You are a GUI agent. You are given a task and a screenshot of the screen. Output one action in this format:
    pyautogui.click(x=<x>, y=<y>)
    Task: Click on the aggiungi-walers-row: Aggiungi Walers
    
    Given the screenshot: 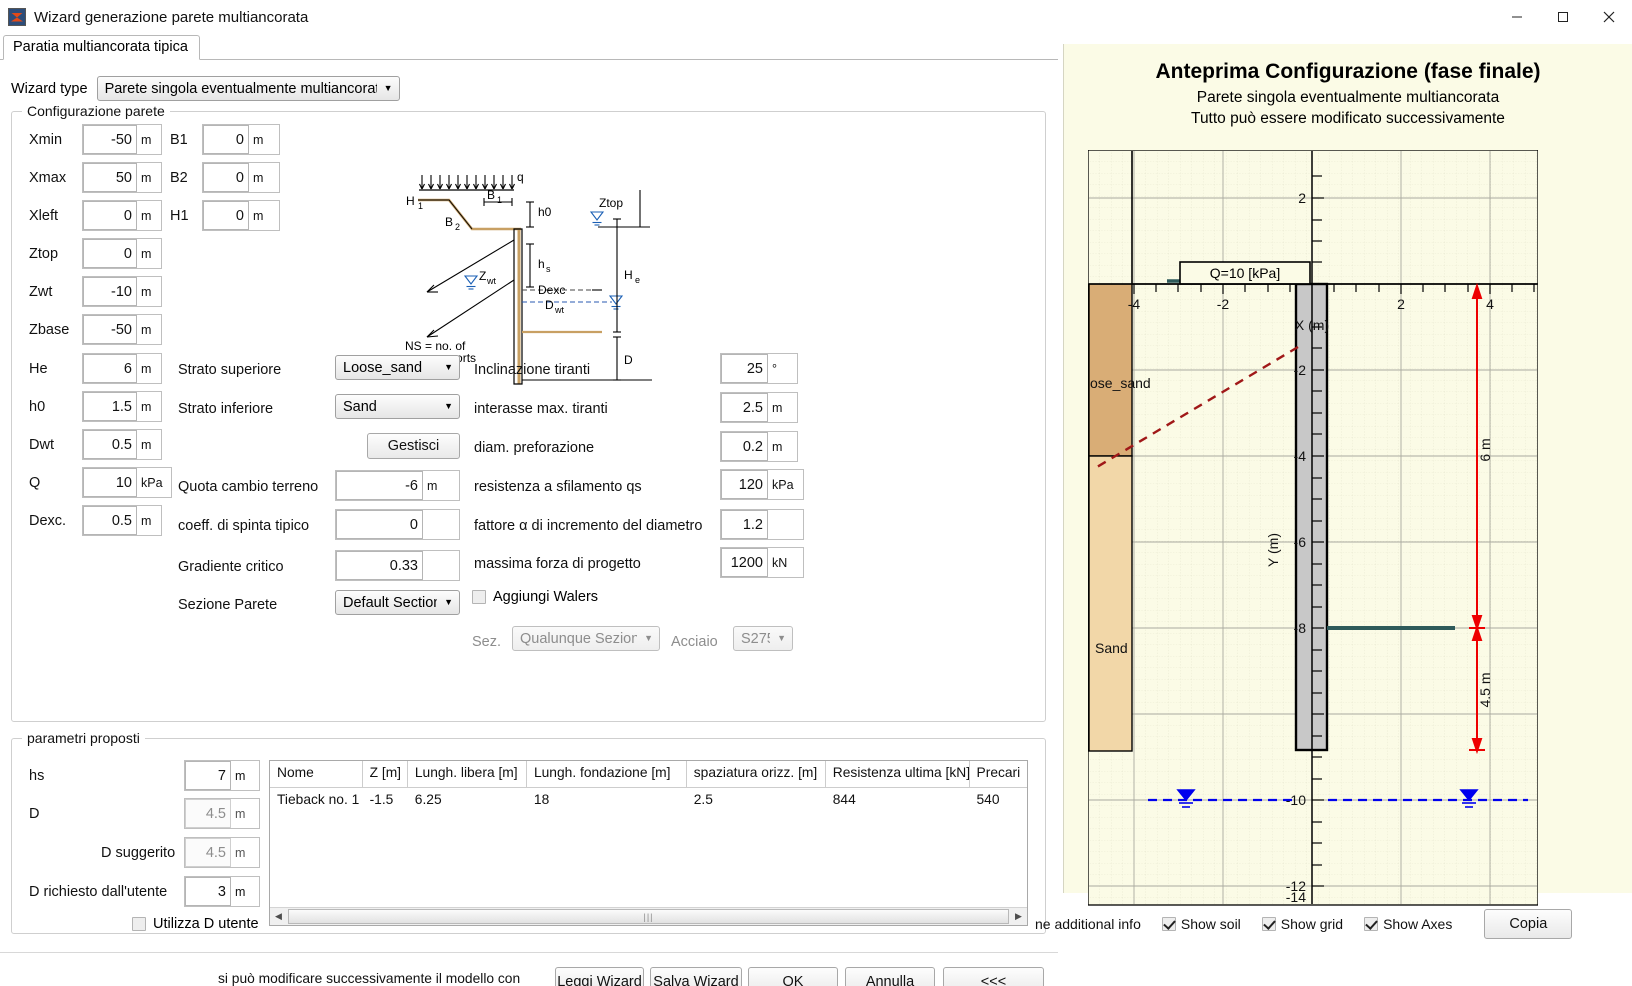 What is the action you would take?
    pyautogui.click(x=535, y=597)
    